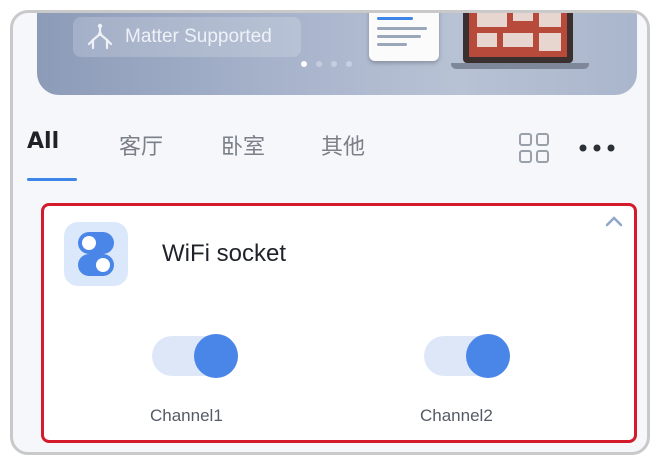 The image size is (660, 465). Describe the element at coordinates (343, 145) in the screenshot. I see `tab-other: 其他` at that location.